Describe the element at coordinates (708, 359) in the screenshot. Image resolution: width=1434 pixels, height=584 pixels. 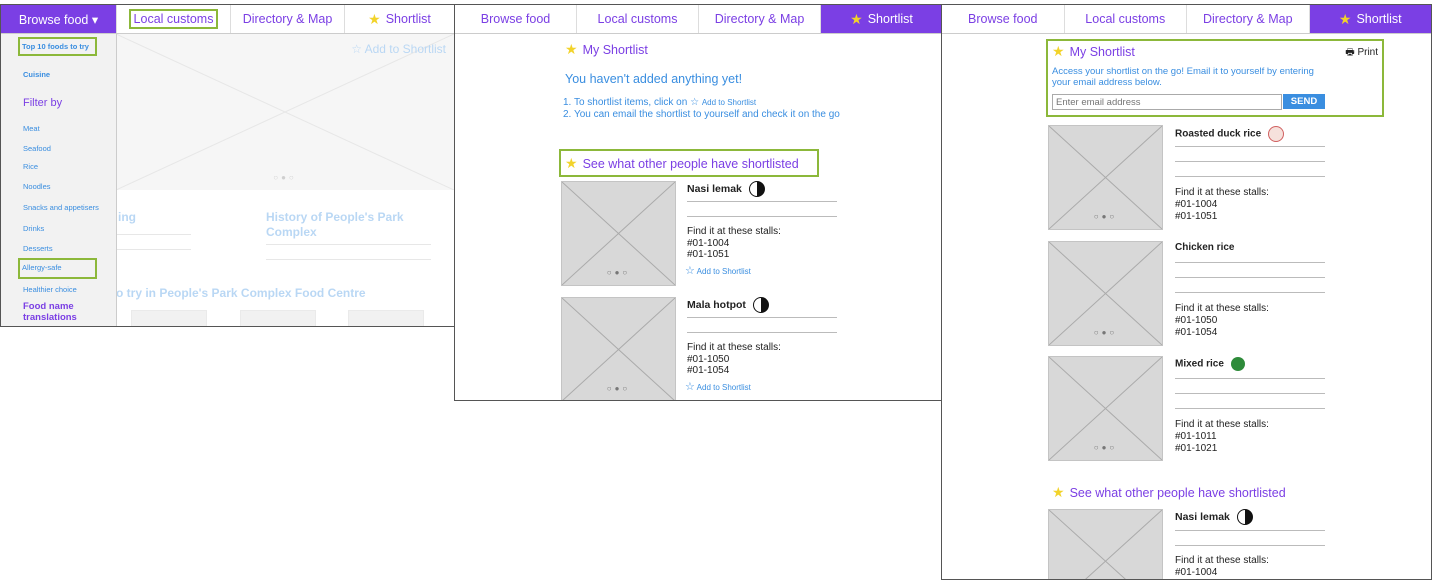
I see `stall-number: #01-1050` at that location.